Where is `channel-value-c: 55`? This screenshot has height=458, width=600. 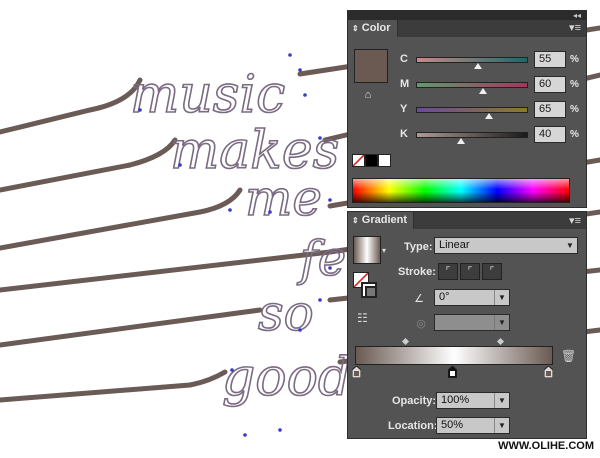
channel-value-c: 55 is located at coordinates (550, 59).